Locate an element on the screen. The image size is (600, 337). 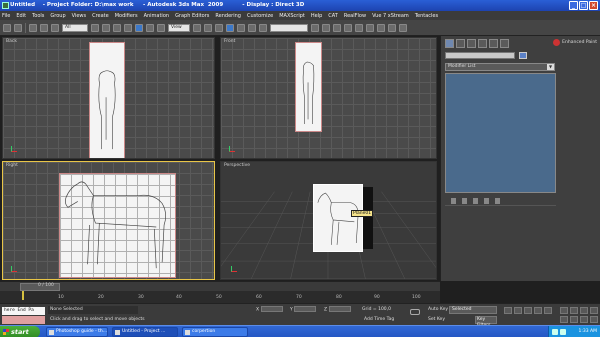
minimize-button: _ is located at coordinates (573, 5).